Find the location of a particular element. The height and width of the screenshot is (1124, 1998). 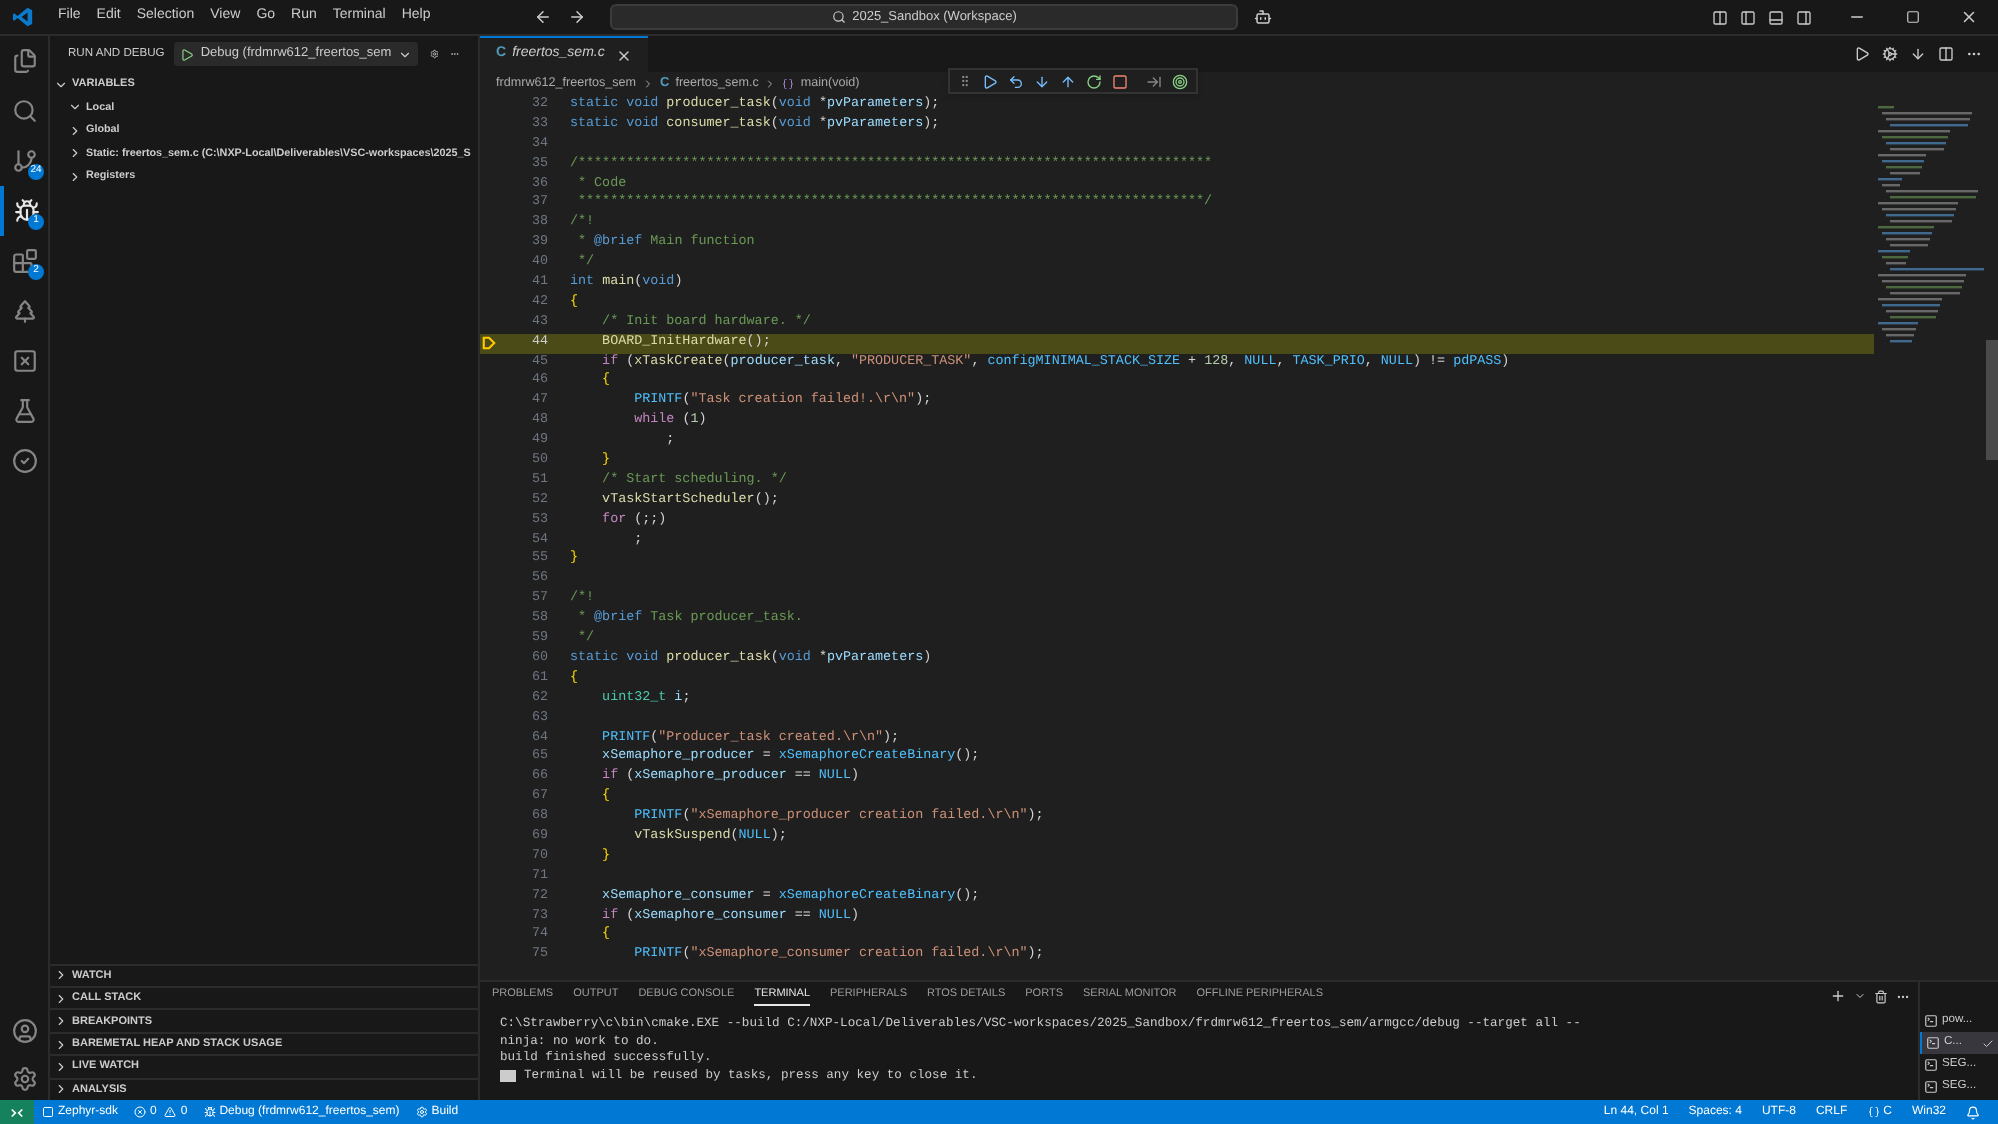

account-icon is located at coordinates (24, 1031).